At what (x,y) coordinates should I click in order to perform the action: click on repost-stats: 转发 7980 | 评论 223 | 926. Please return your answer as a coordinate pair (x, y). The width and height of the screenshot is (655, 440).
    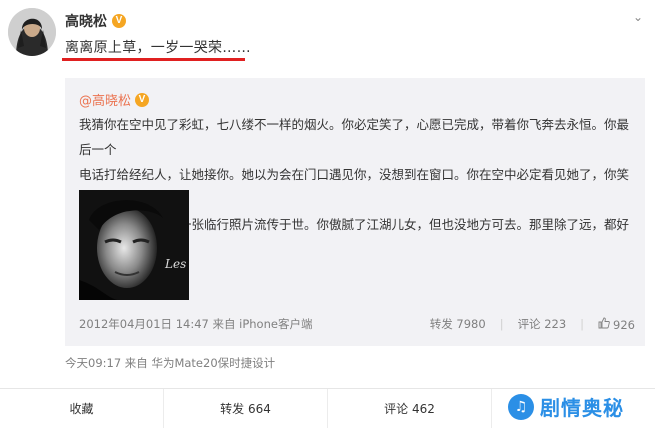
    Looking at the image, I should click on (532, 324).